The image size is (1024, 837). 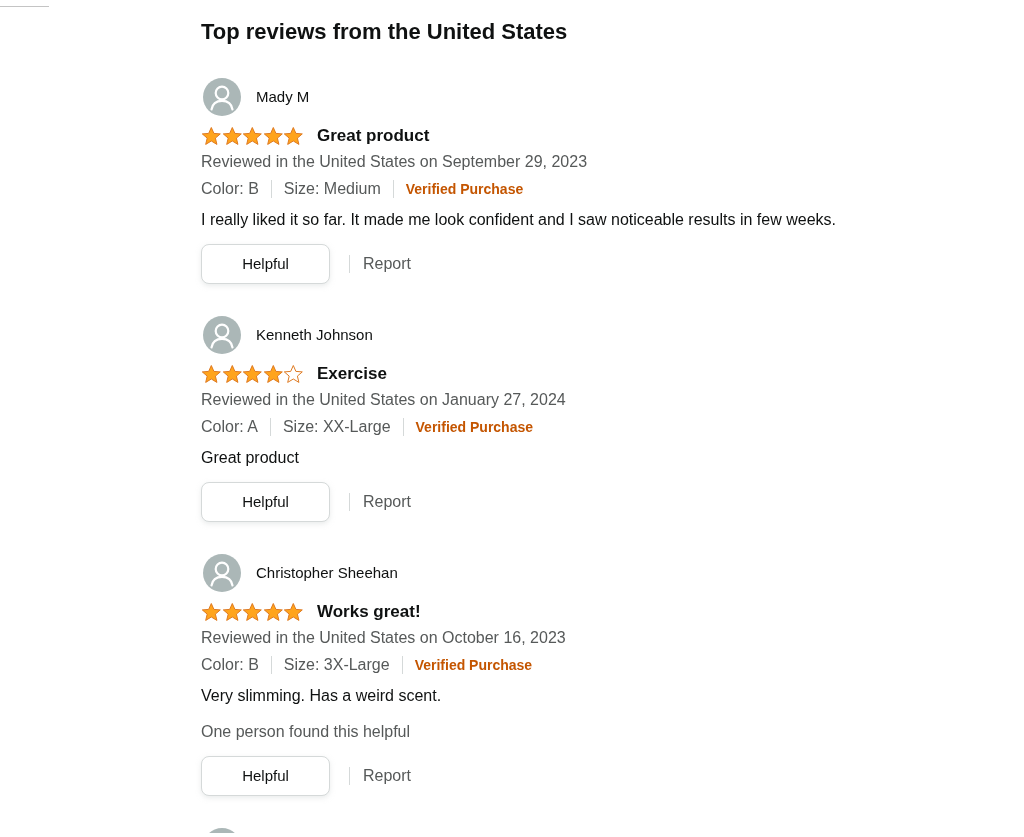 What do you see at coordinates (368, 612) in the screenshot?
I see `review-title: Works great!` at bounding box center [368, 612].